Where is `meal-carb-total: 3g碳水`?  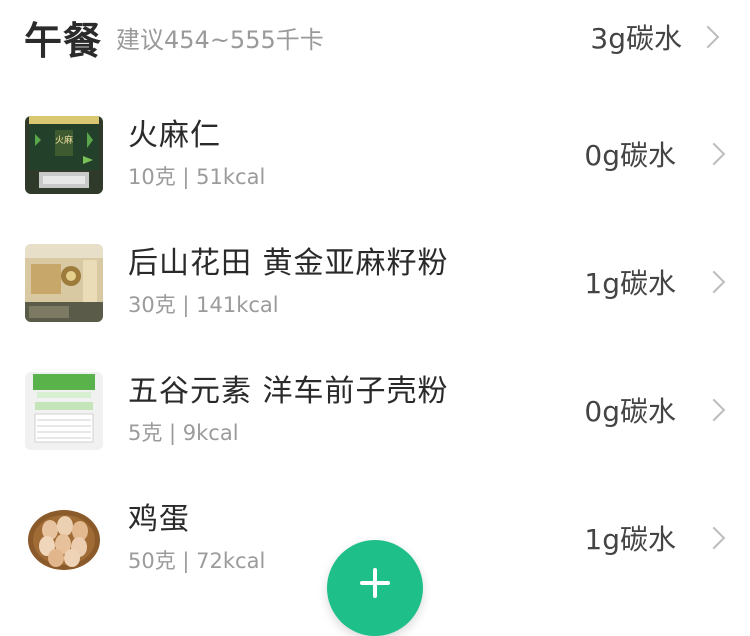 meal-carb-total: 3g碳水 is located at coordinates (636, 38).